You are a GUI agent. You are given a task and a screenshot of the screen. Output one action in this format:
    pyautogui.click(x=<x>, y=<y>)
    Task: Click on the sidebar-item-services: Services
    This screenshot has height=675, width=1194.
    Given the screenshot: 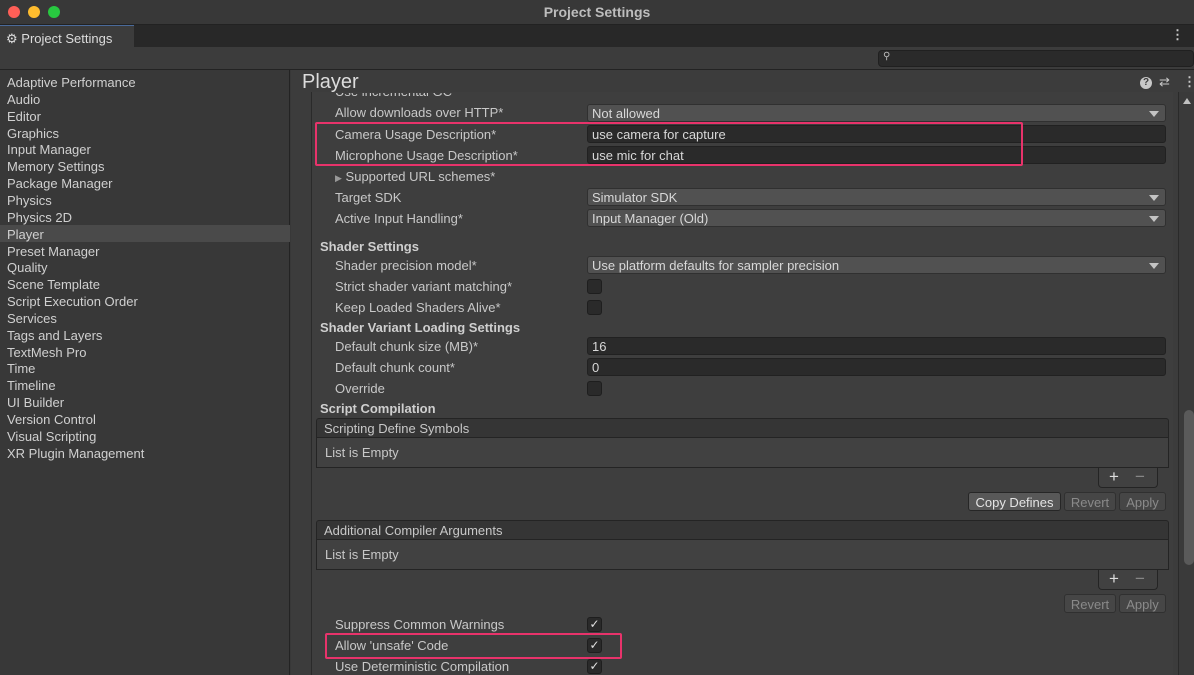 What is the action you would take?
    pyautogui.click(x=145, y=317)
    